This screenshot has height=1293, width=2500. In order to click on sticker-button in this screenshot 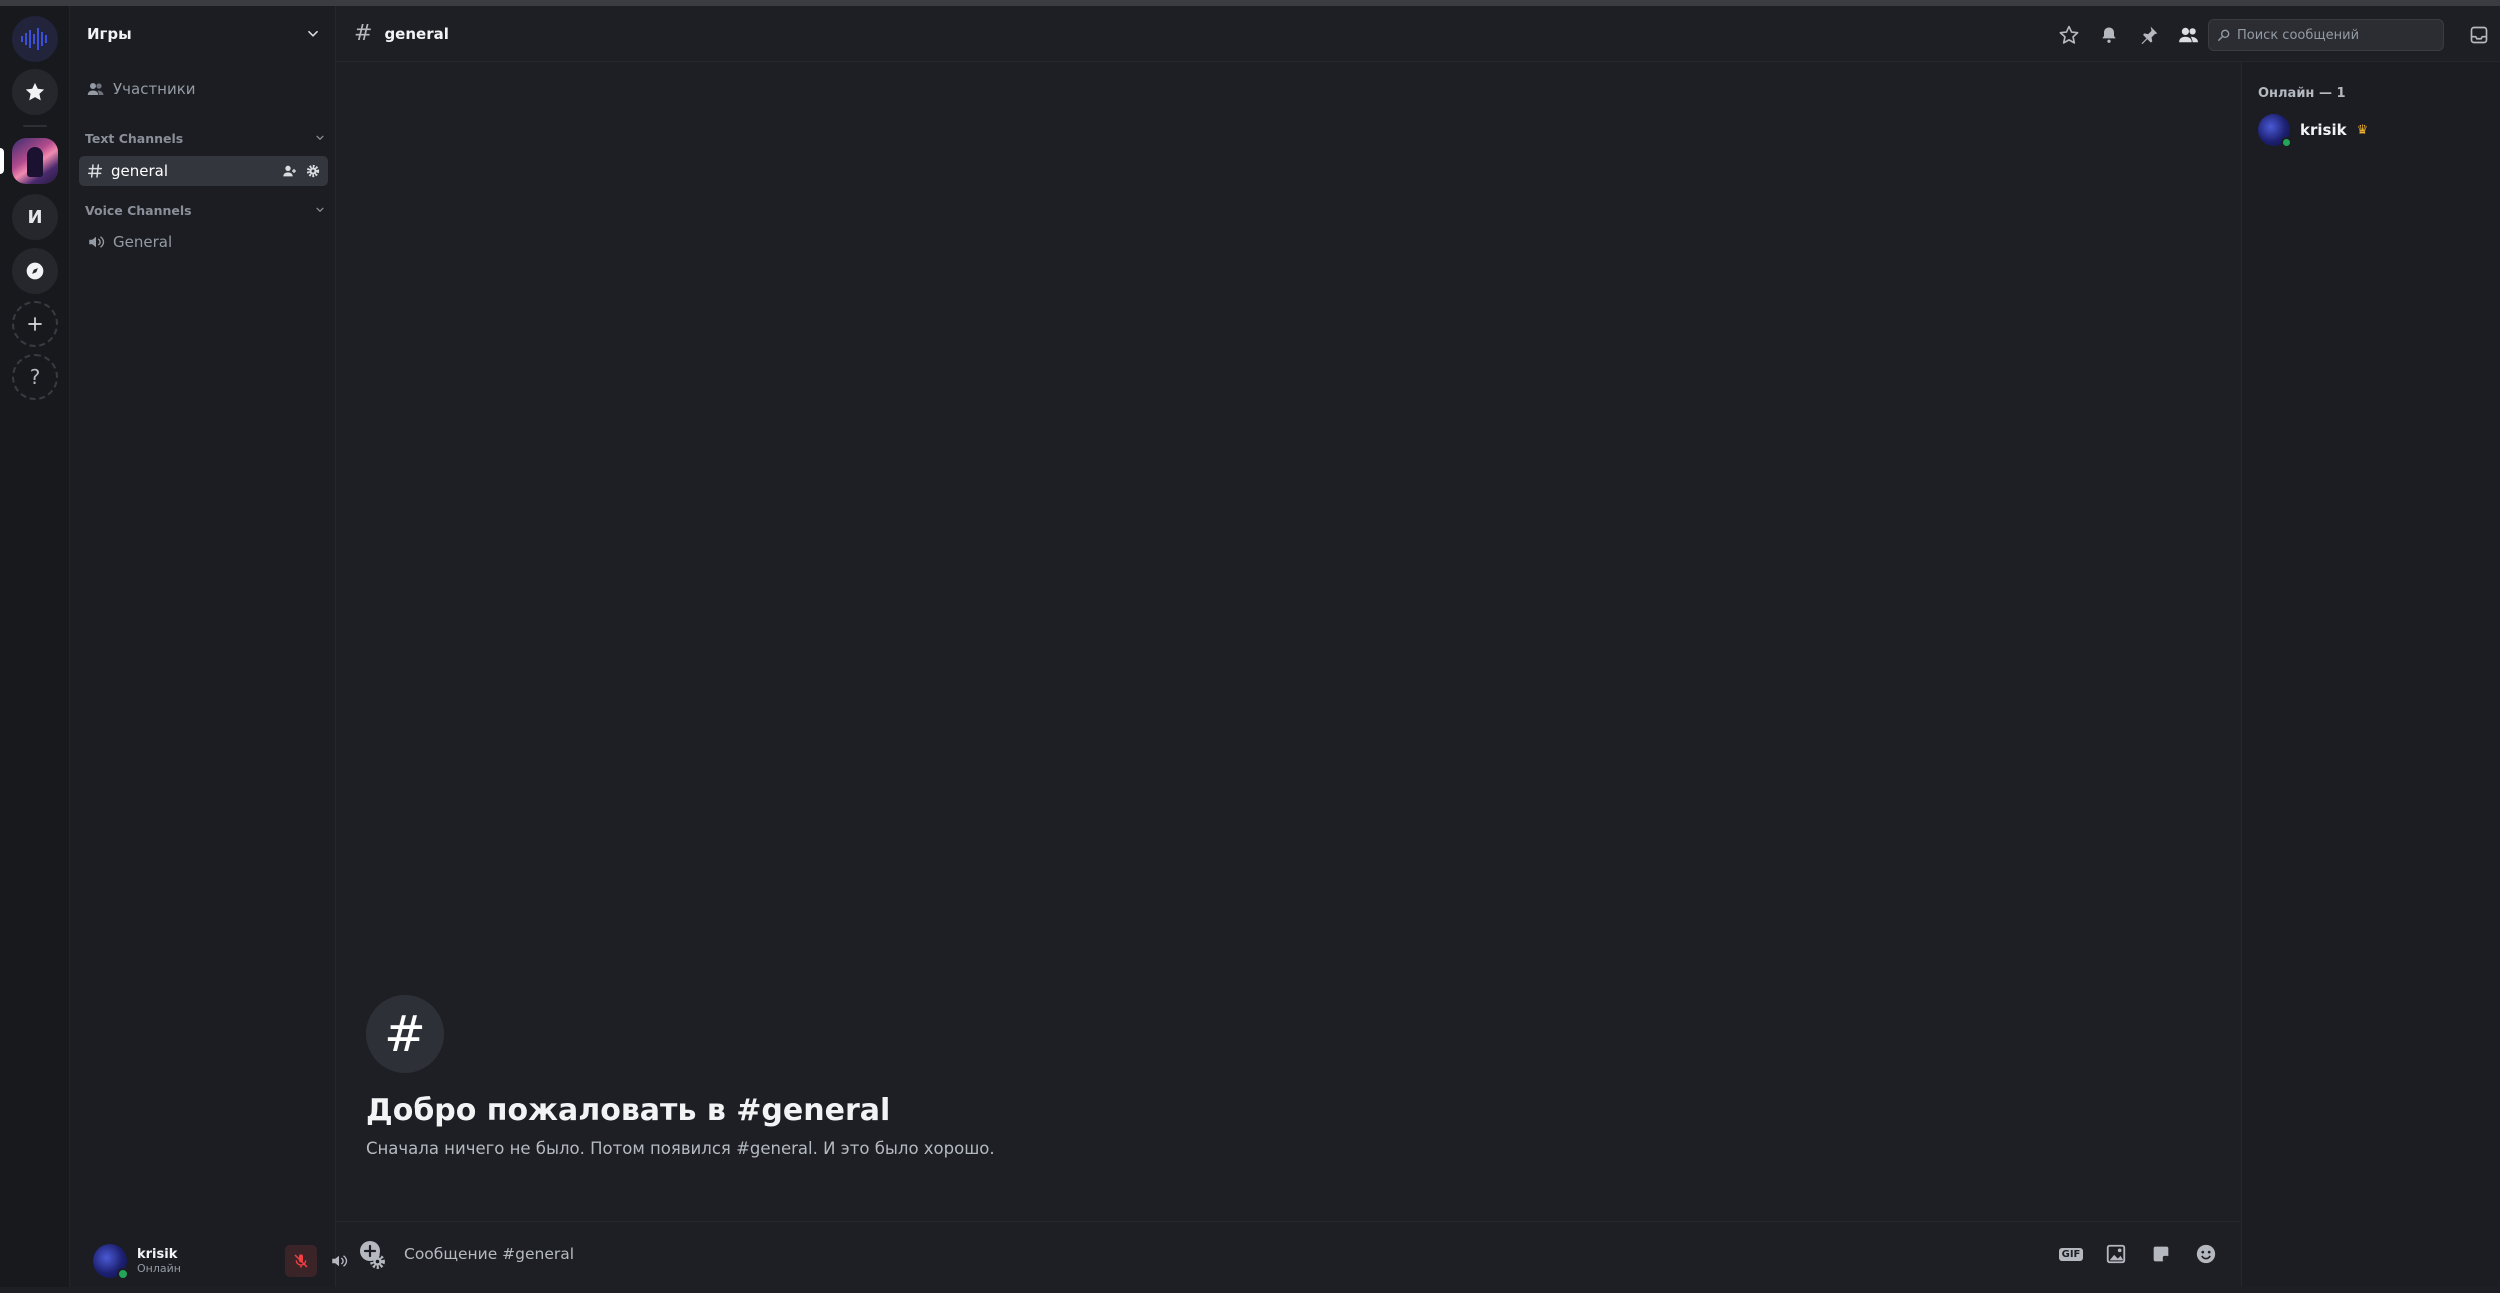, I will do `click(2161, 1254)`.